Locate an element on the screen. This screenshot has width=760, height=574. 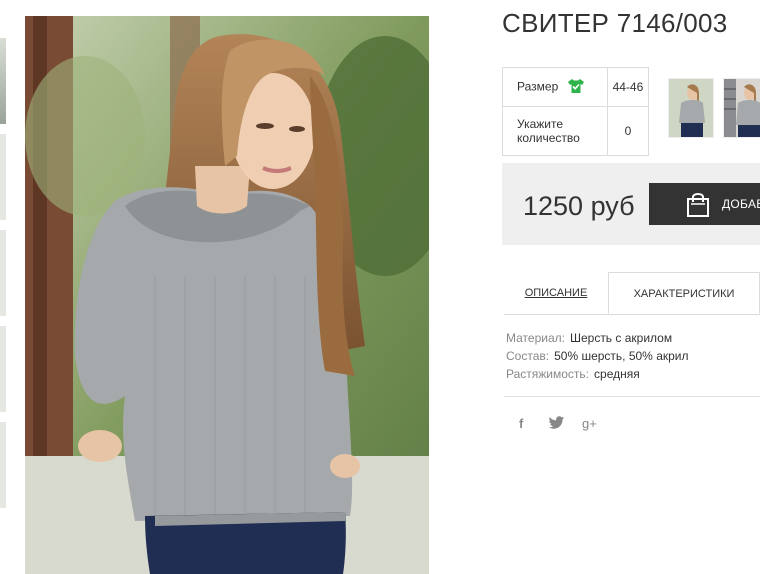
spec-value: 50% шерсть, 50% акрил is located at coordinates (621, 356).